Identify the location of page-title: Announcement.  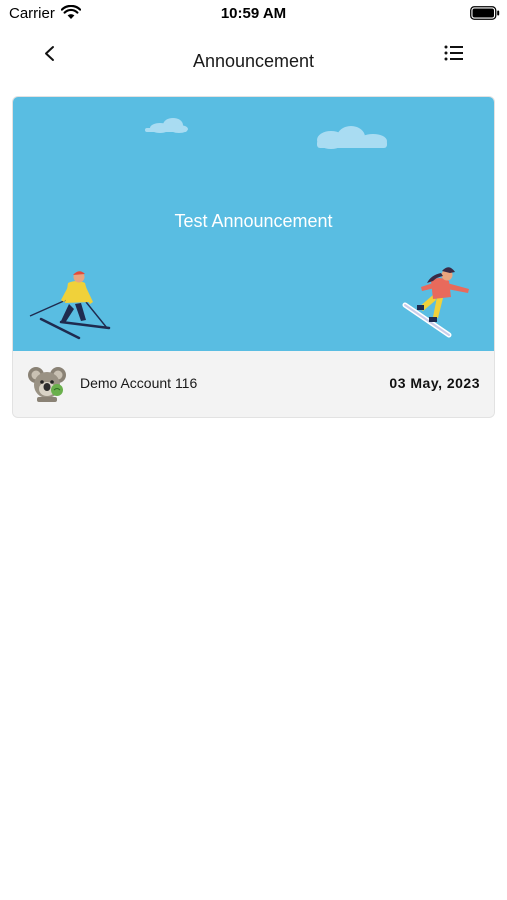
(253, 61).